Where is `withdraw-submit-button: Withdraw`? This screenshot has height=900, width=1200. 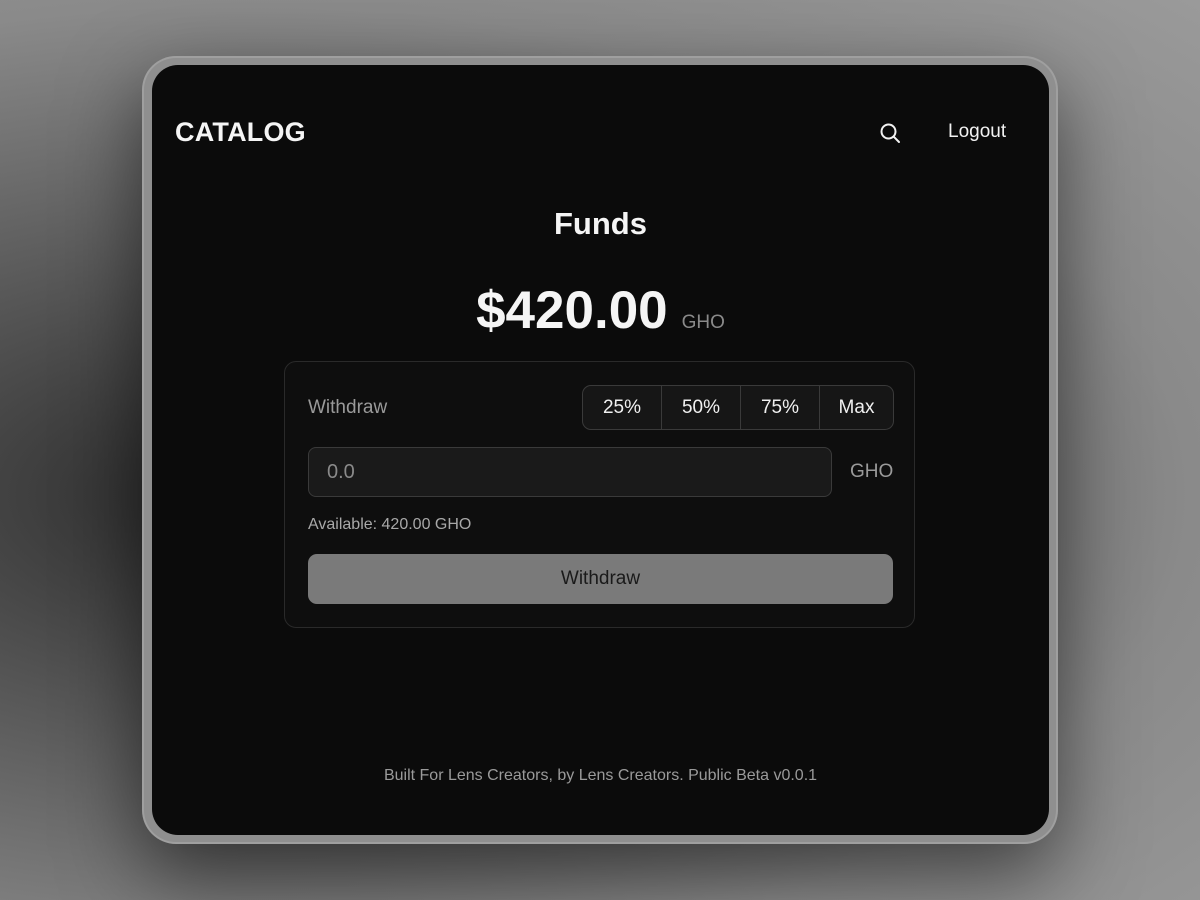
withdraw-submit-button: Withdraw is located at coordinates (600, 579).